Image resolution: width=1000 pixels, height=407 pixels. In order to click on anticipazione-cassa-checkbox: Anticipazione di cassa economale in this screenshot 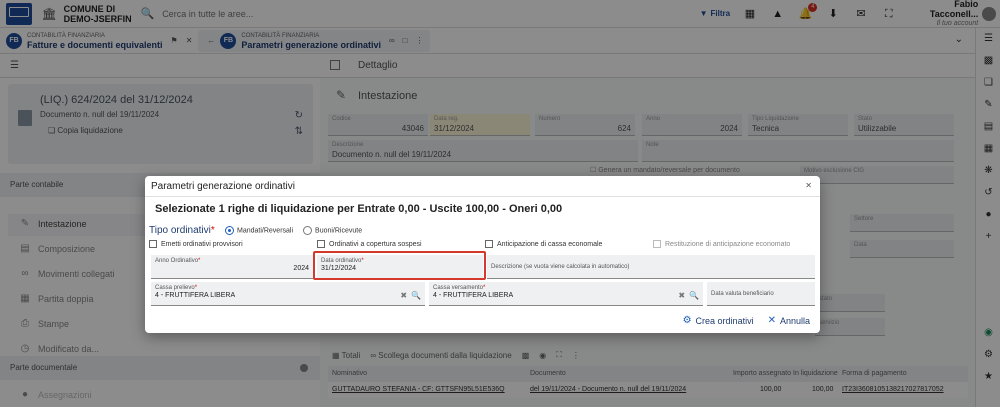, I will do `click(543, 244)`.